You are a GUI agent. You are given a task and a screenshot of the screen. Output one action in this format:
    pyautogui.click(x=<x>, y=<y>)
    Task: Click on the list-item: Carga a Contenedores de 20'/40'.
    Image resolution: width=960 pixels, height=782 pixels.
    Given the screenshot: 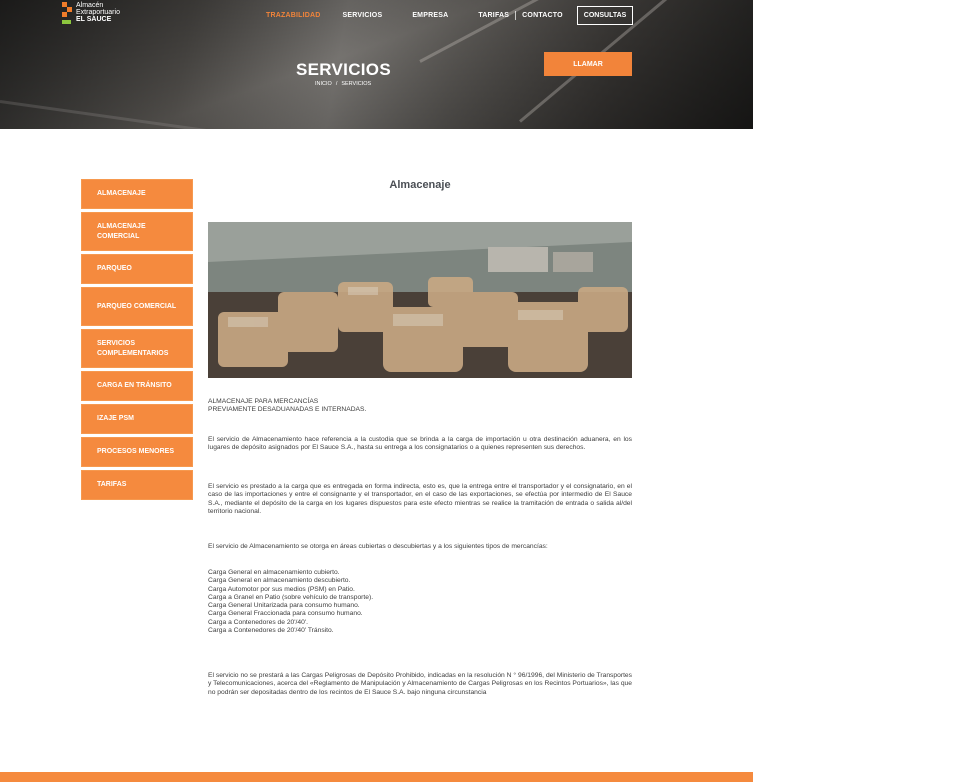 What is the action you would take?
    pyautogui.click(x=258, y=622)
    